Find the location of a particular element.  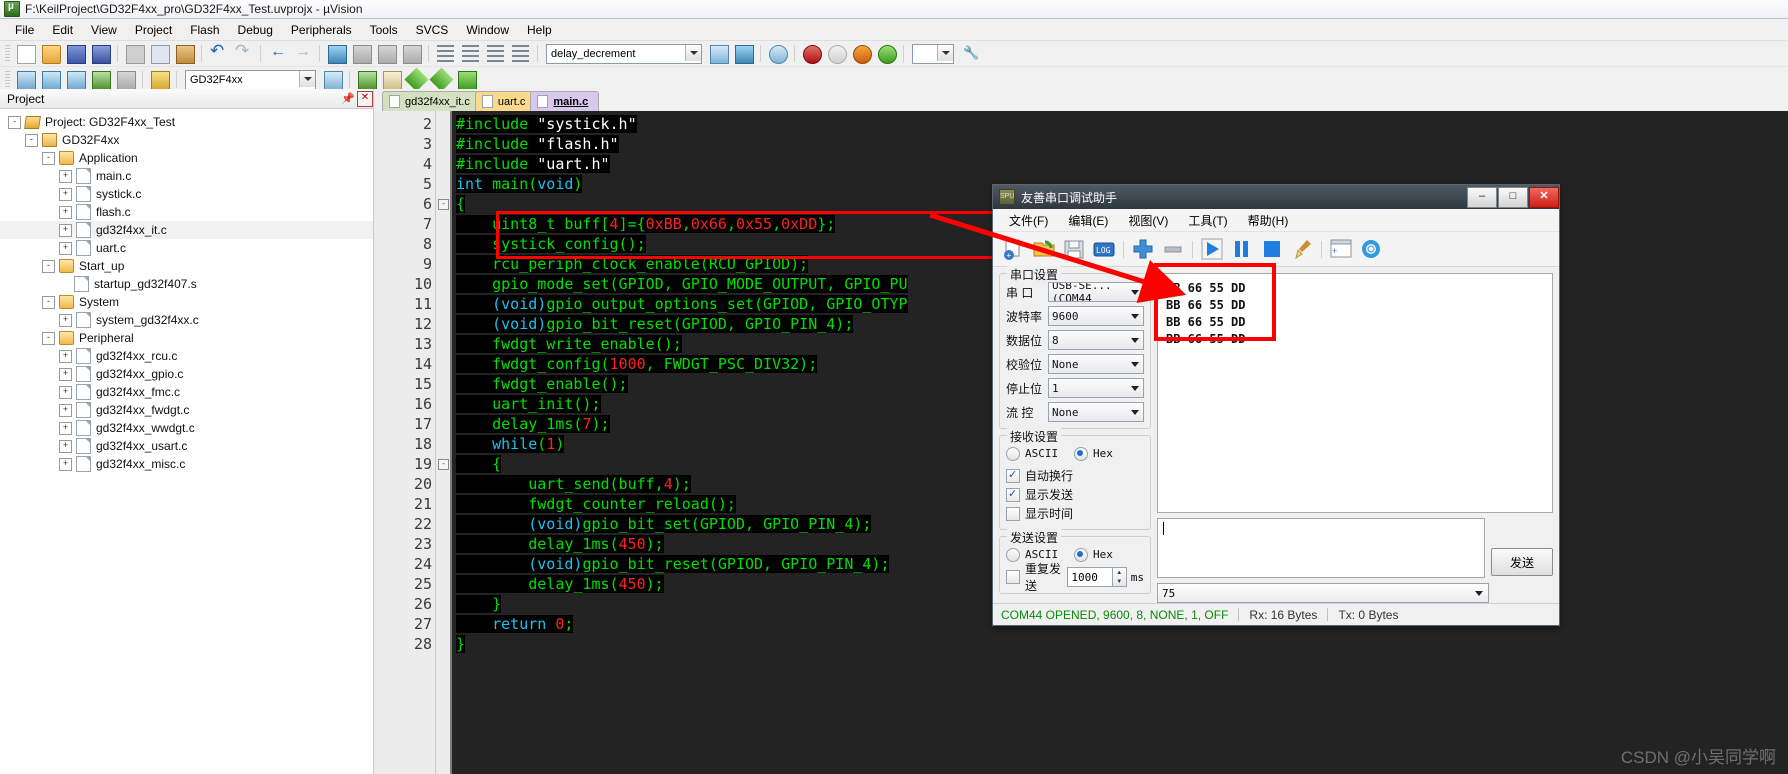

tree-item: + system_gd32f4xx.c is located at coordinates (186, 320).